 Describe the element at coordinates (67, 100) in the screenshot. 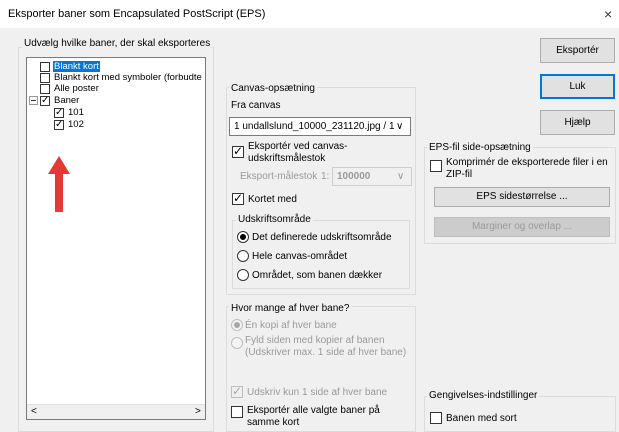

I see `tree-item-label: Baner` at that location.